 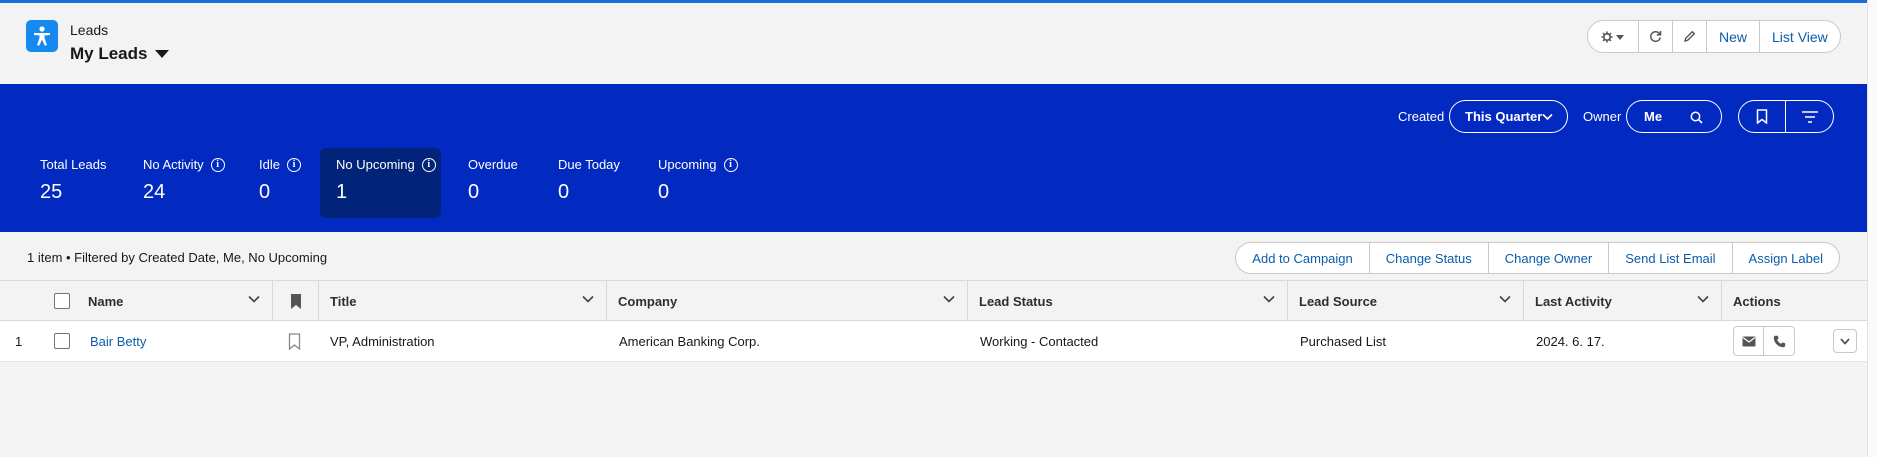 What do you see at coordinates (269, 164) in the screenshot?
I see `metric-label: Idle` at bounding box center [269, 164].